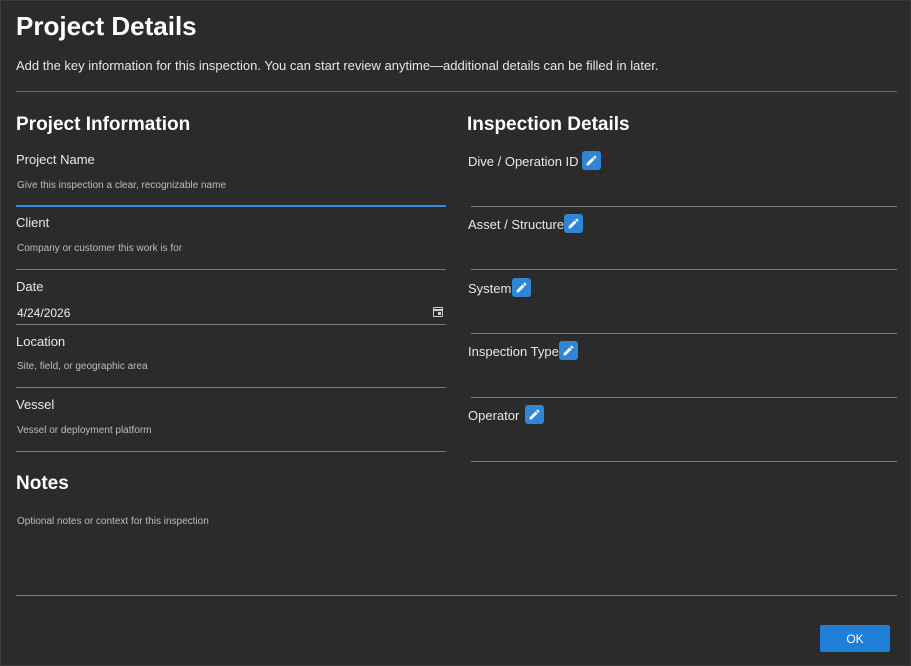 The height and width of the screenshot is (666, 911). What do you see at coordinates (229, 366) in the screenshot?
I see `location-input` at bounding box center [229, 366].